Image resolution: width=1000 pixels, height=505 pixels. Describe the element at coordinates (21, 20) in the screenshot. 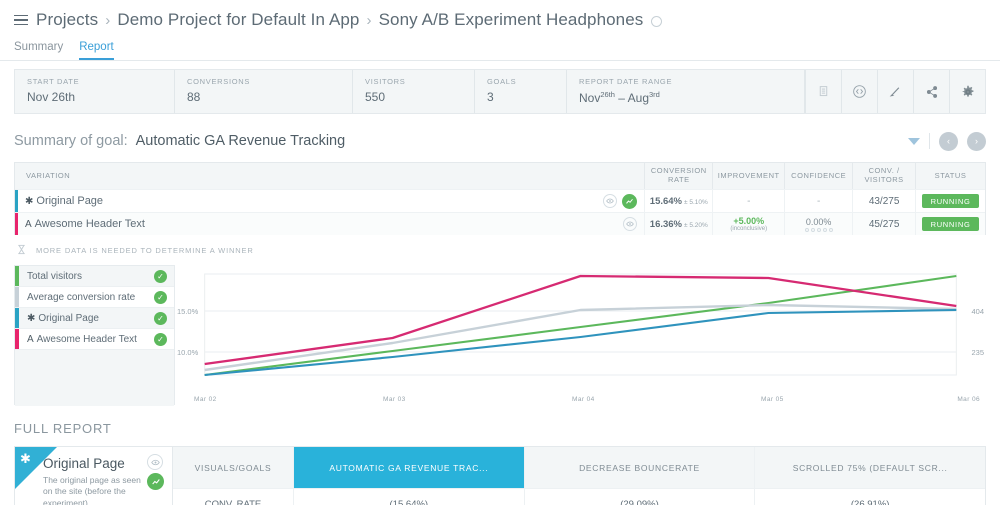

I see `hamburger-icon` at that location.